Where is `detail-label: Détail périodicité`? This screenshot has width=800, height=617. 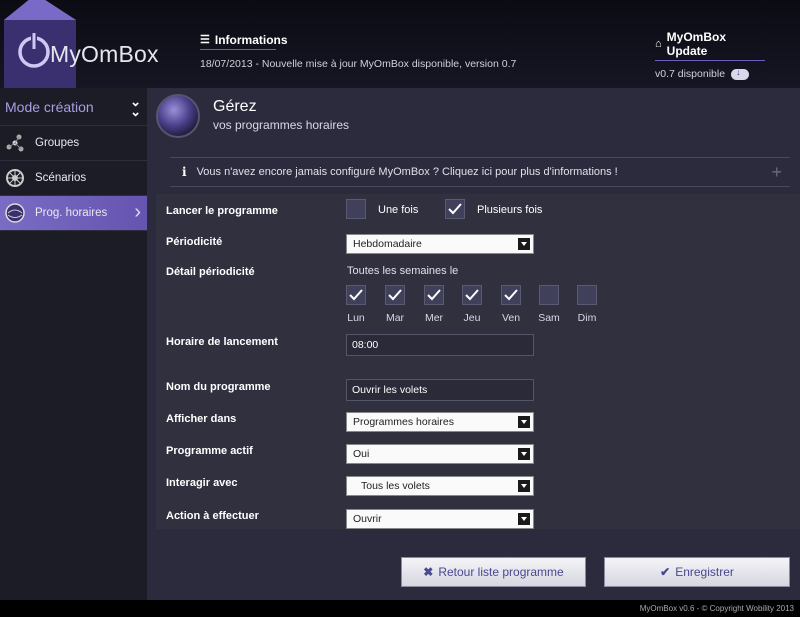 detail-label: Détail périodicité is located at coordinates (210, 272).